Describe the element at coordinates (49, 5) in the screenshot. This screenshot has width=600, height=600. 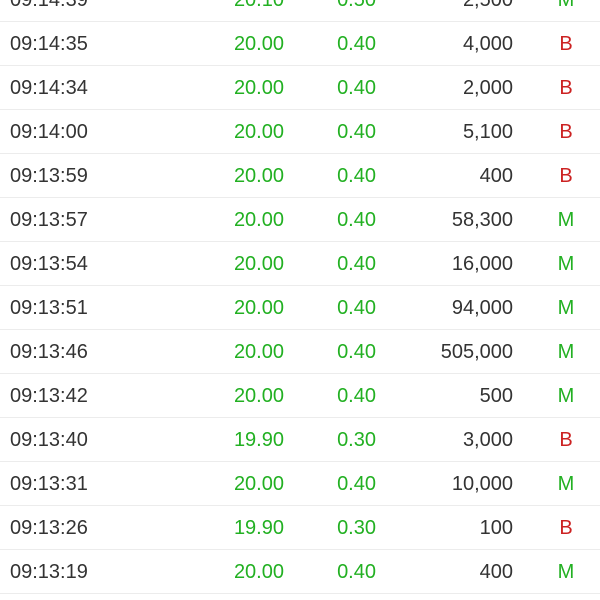
I see `trade-time: 09:14:39` at that location.